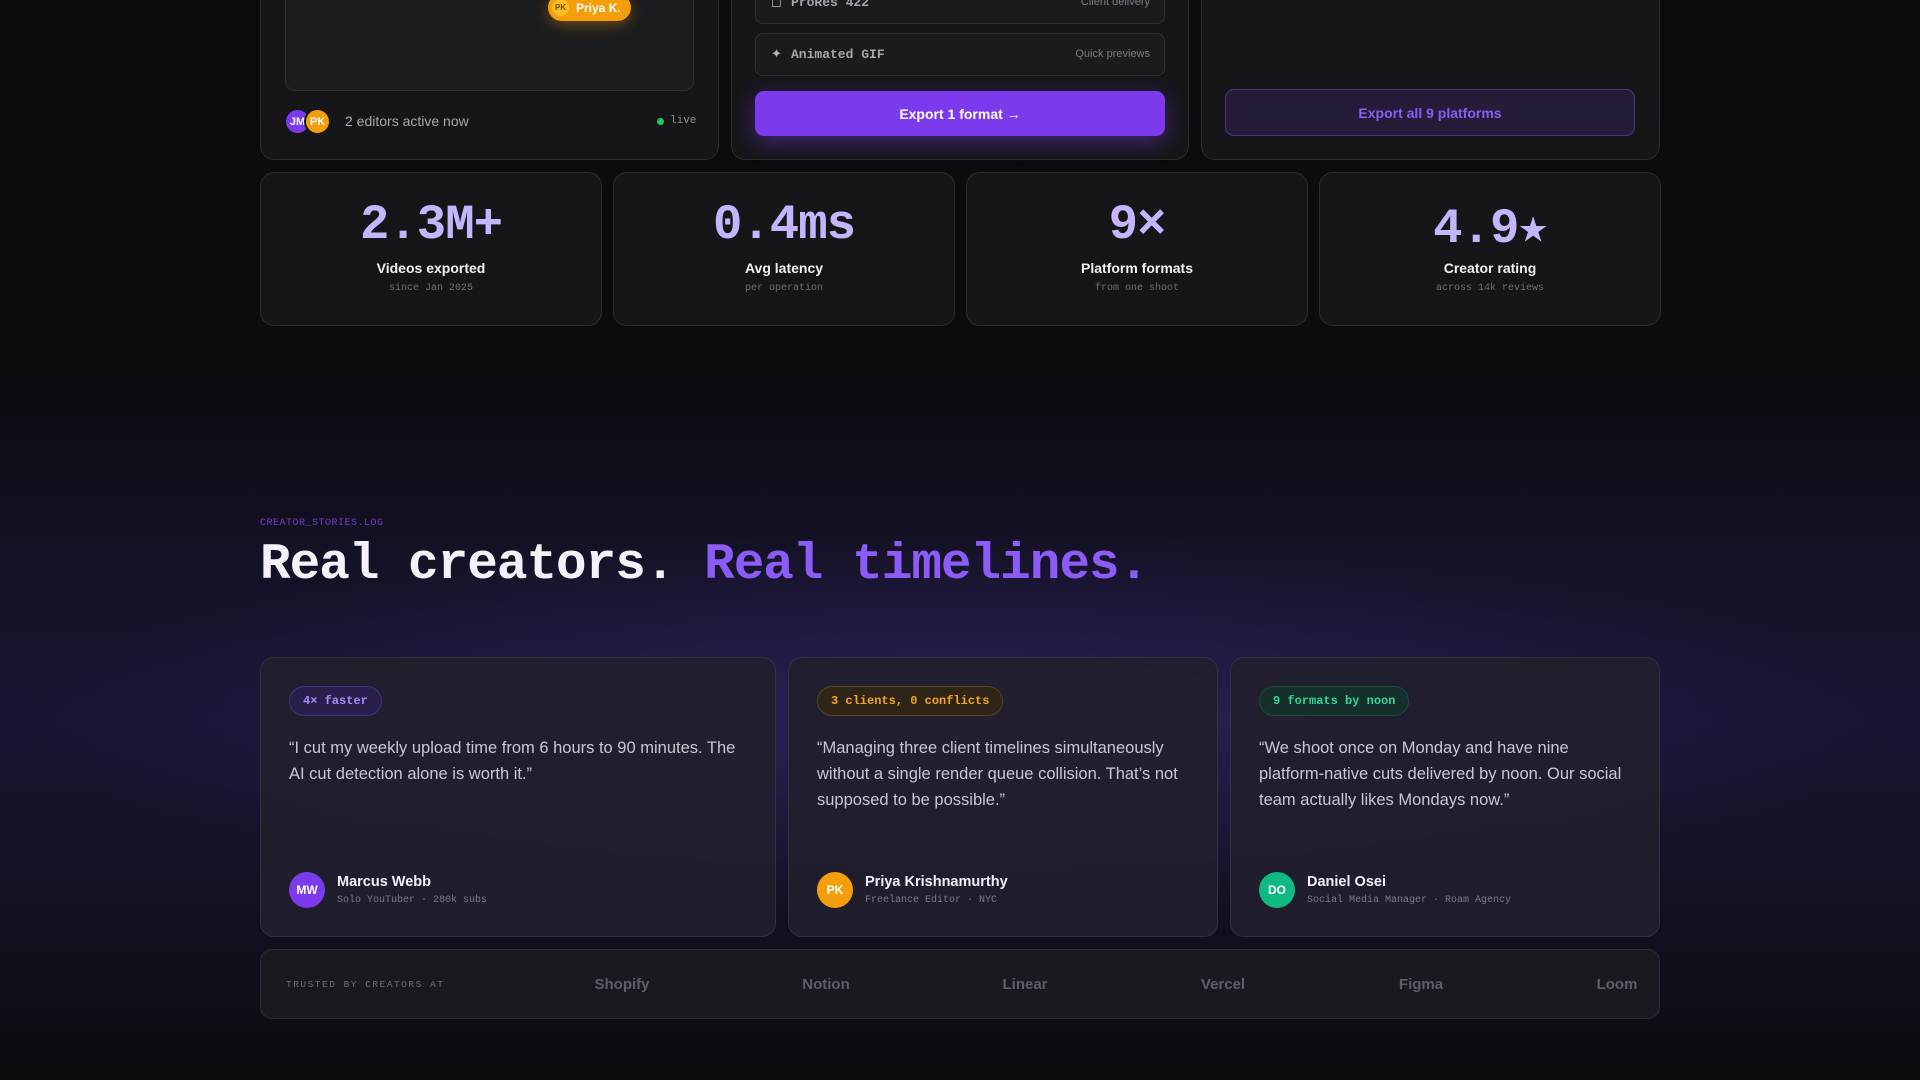 The image size is (1920, 1080). Describe the element at coordinates (660, 121) in the screenshot. I see `live-indicator-dot` at that location.